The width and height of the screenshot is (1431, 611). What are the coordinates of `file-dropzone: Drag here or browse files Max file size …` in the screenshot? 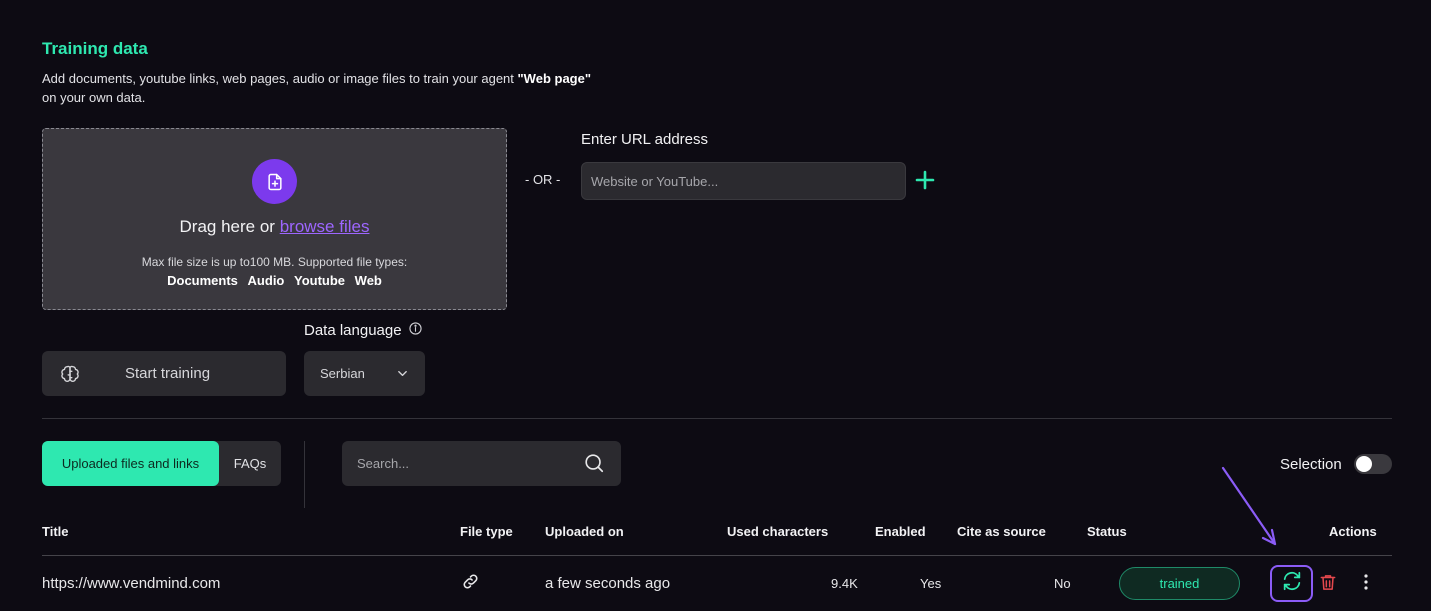 It's located at (274, 219).